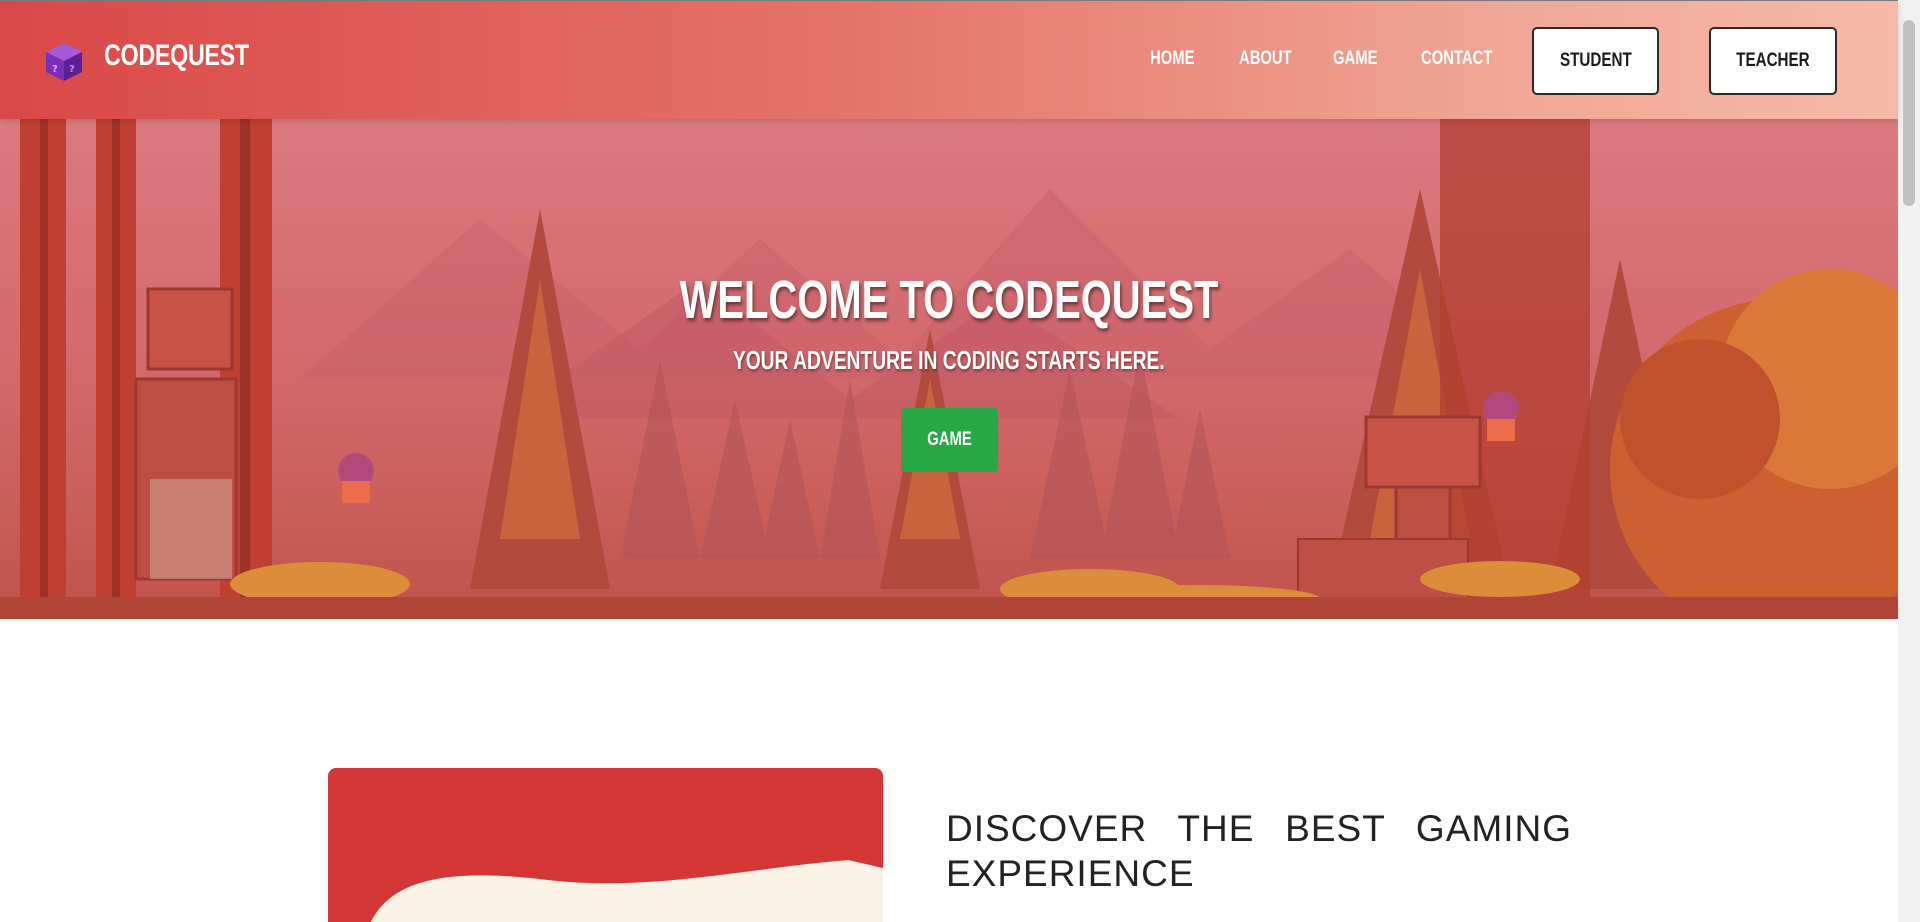 This screenshot has height=922, width=1920. Describe the element at coordinates (626, 891) in the screenshot. I see `wave-illustration` at that location.